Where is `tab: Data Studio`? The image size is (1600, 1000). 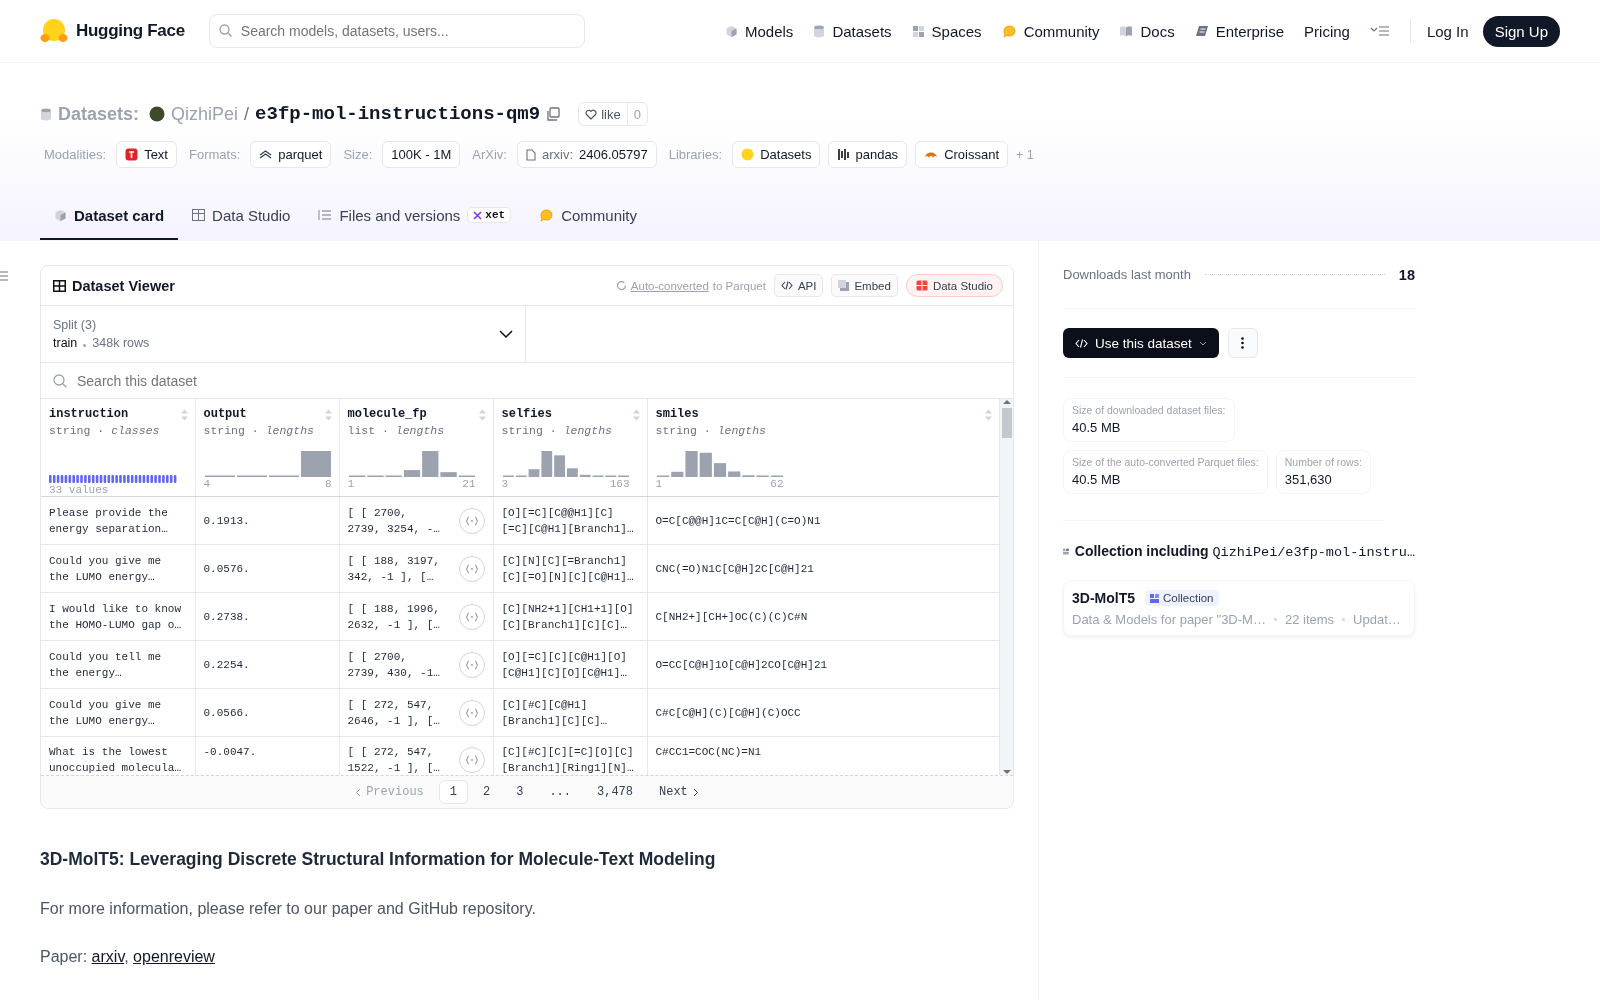 tab: Data Studio is located at coordinates (241, 216).